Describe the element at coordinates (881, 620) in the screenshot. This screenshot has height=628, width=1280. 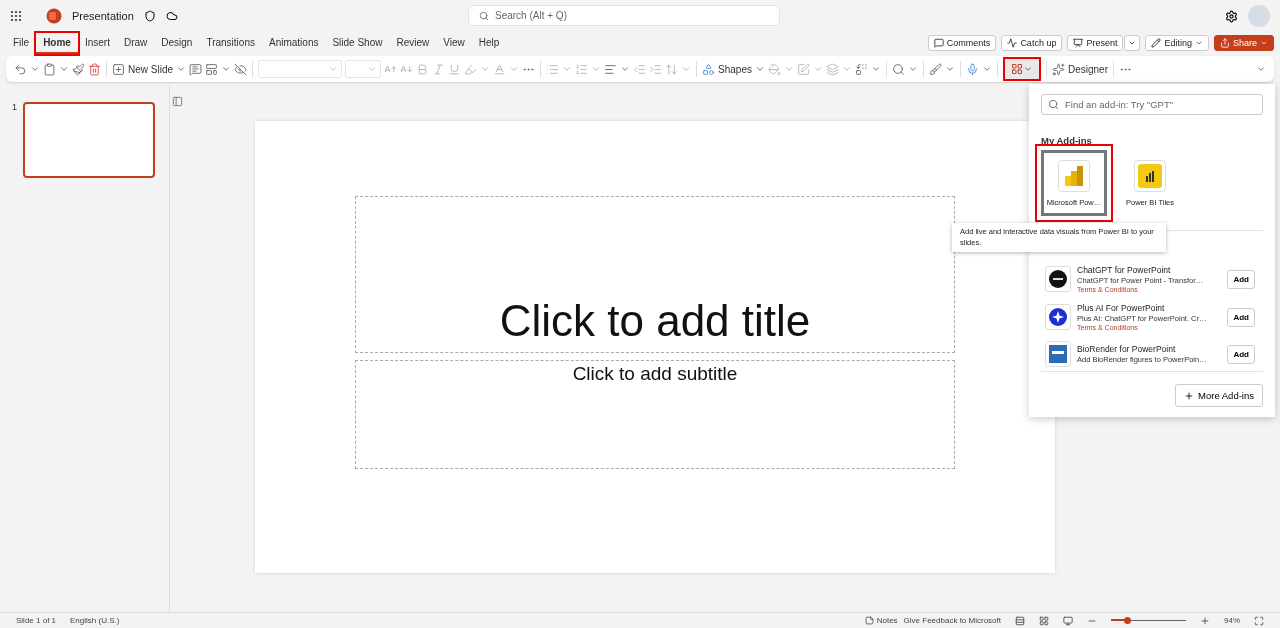
I see `notes-button: Notes` at that location.